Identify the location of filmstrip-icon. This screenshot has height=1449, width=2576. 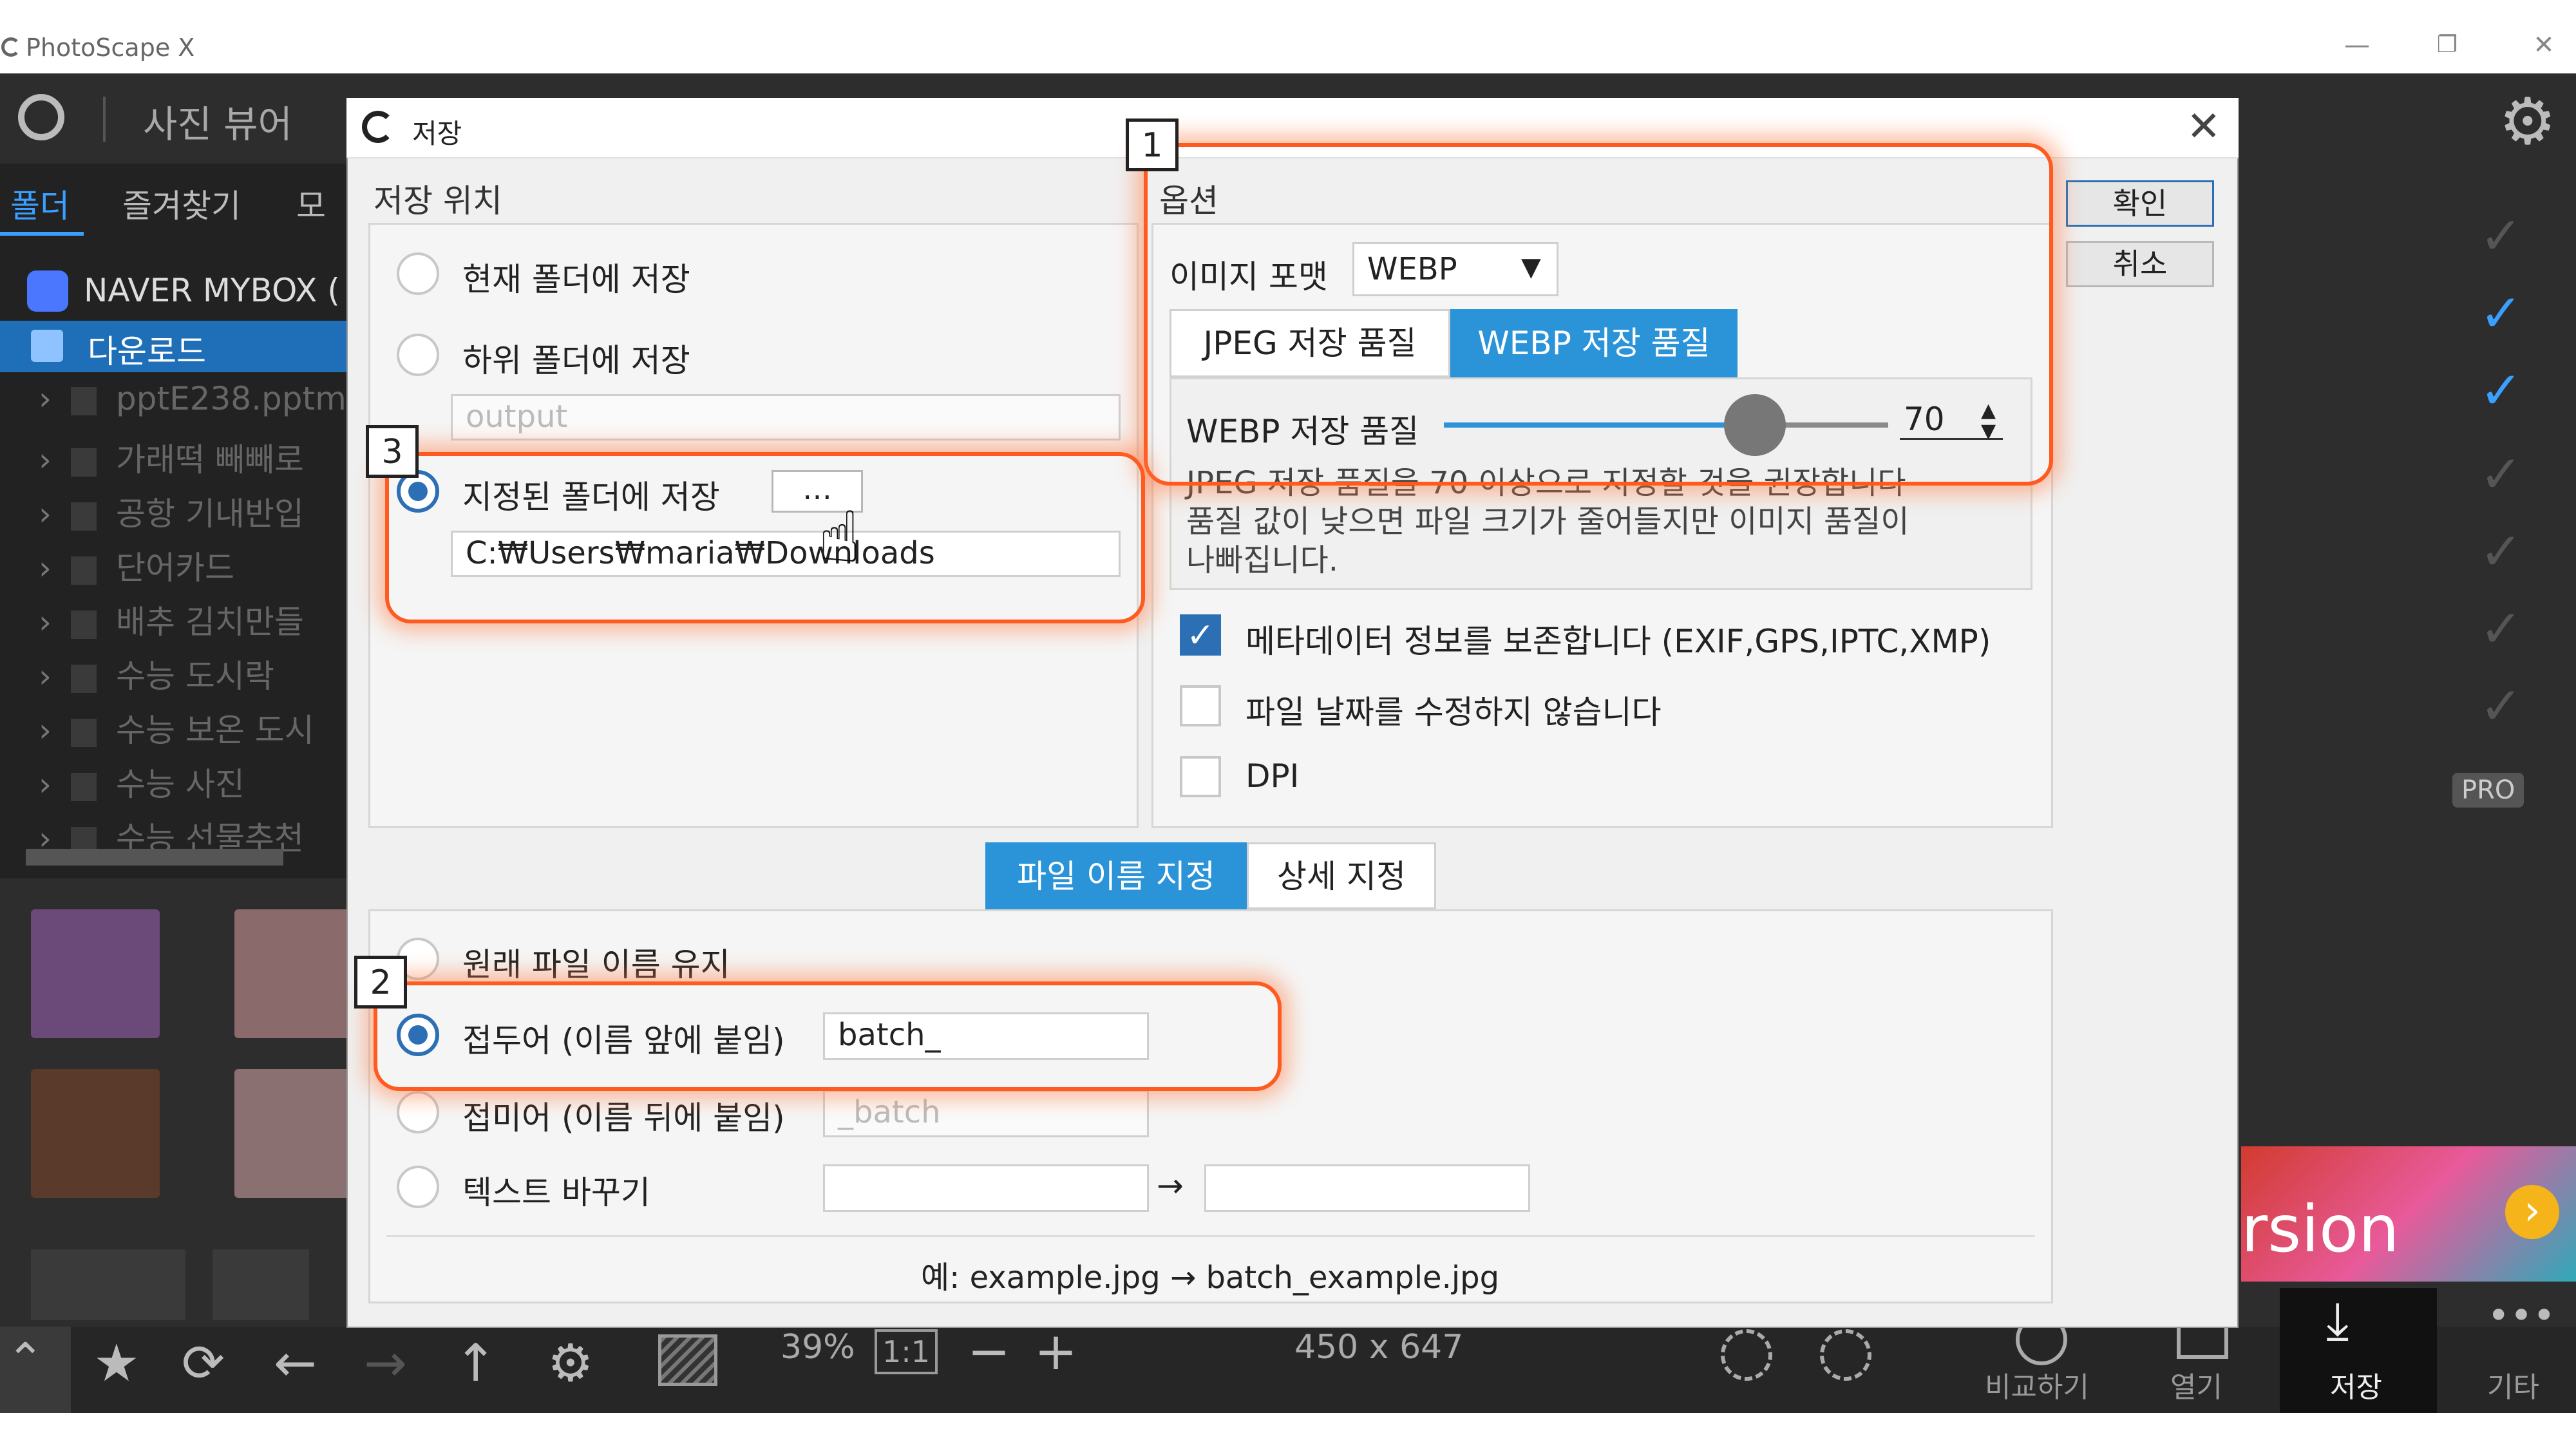
(687, 1360).